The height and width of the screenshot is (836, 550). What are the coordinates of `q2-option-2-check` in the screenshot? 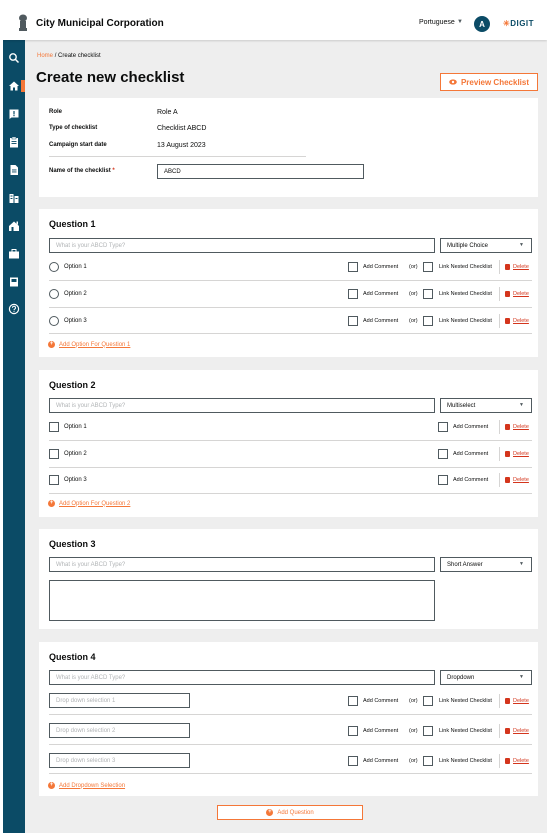 It's located at (54, 454).